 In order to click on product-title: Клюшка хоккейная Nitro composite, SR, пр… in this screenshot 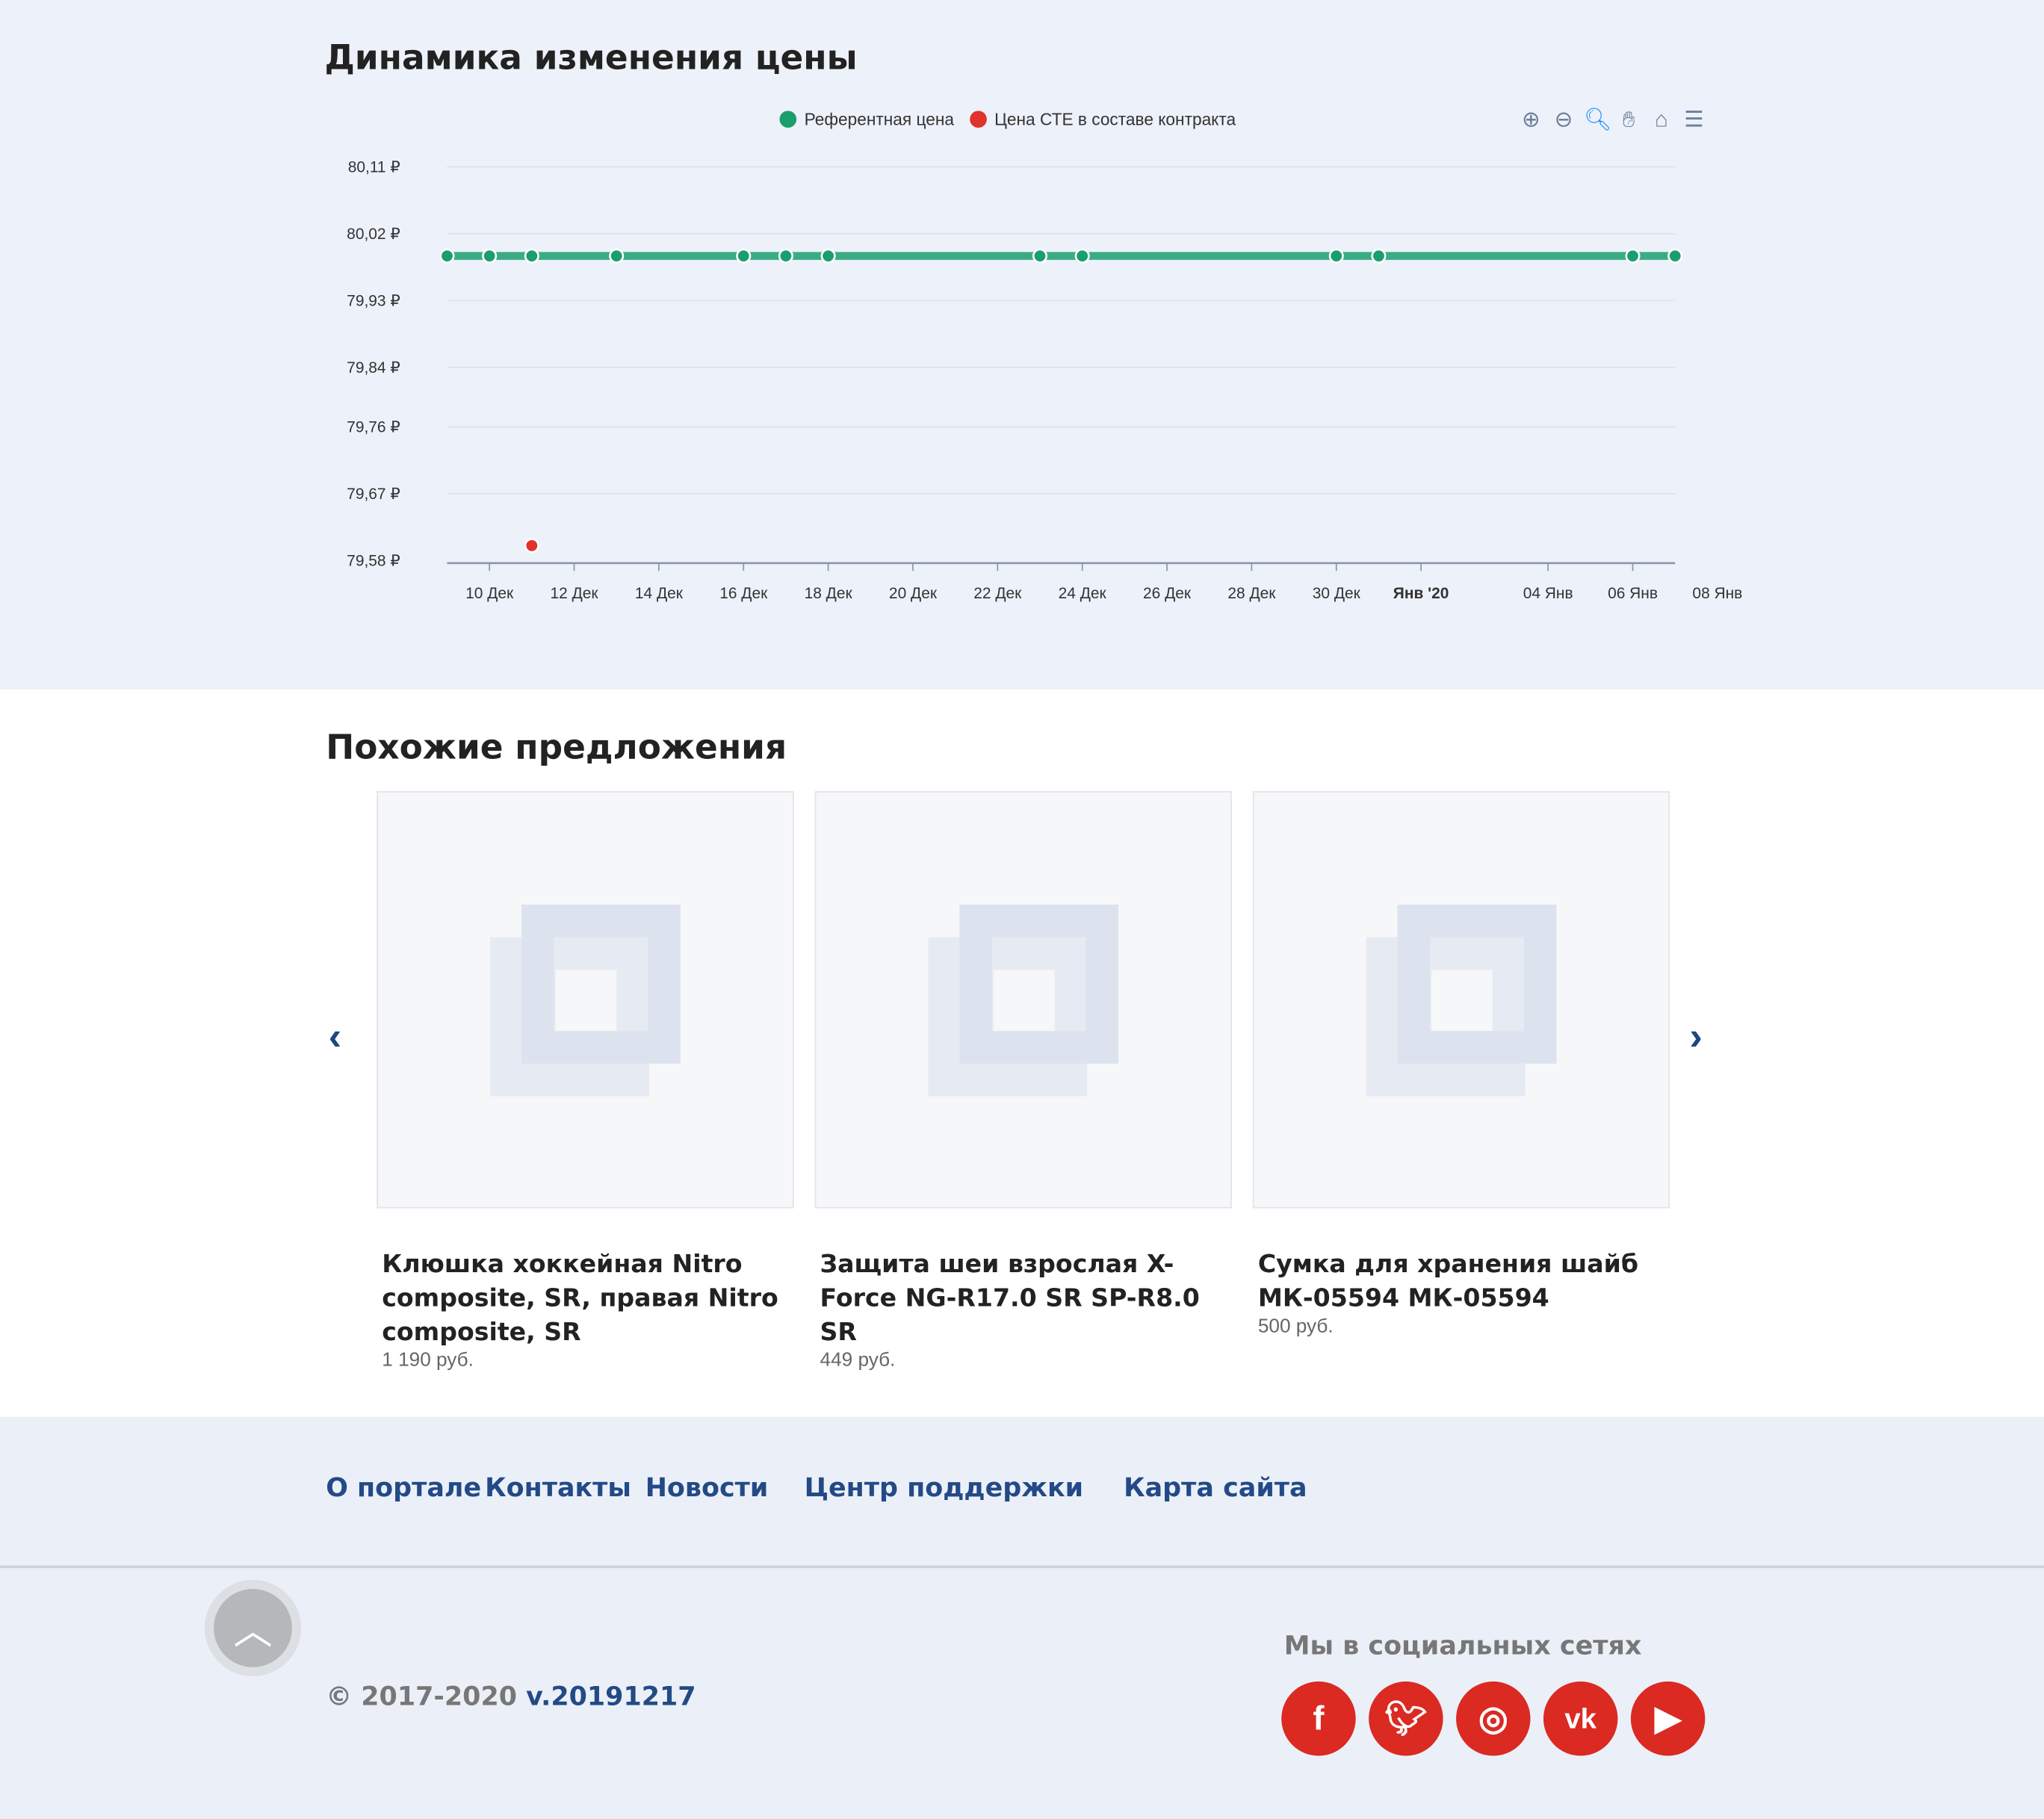, I will do `click(587, 1298)`.